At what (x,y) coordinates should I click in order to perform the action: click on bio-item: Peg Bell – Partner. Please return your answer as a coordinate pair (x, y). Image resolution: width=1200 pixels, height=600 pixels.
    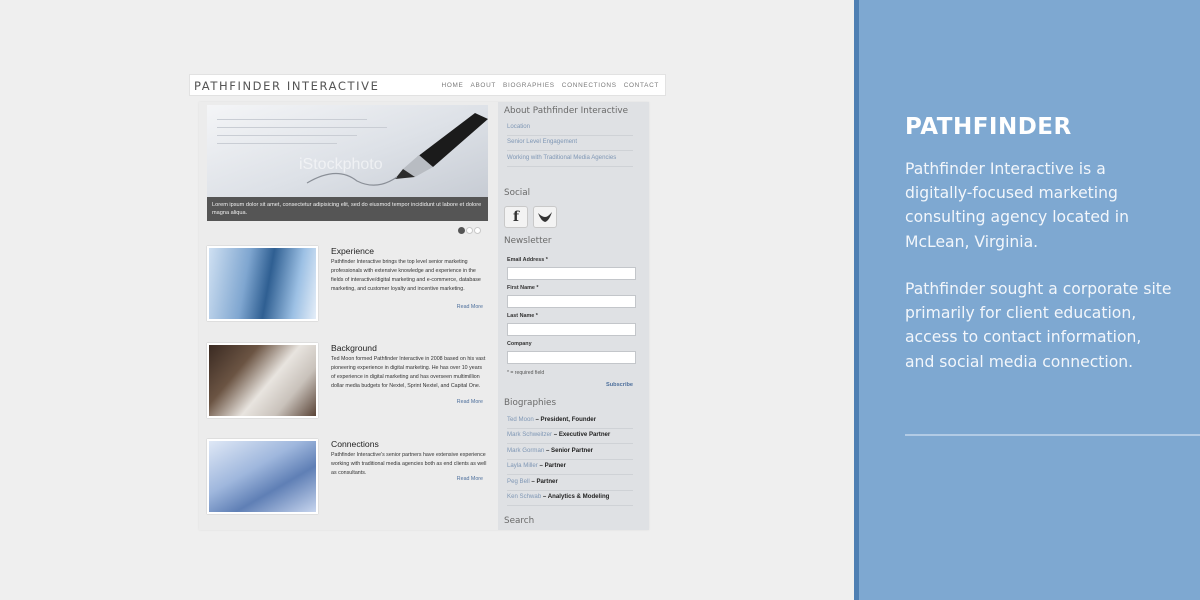
    Looking at the image, I should click on (570, 484).